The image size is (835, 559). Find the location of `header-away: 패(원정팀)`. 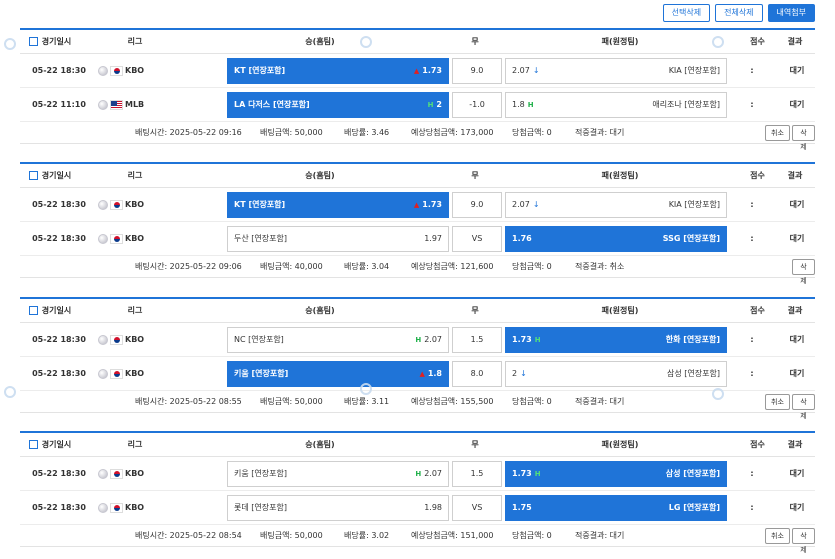

header-away: 패(원정팀) is located at coordinates (620, 41).